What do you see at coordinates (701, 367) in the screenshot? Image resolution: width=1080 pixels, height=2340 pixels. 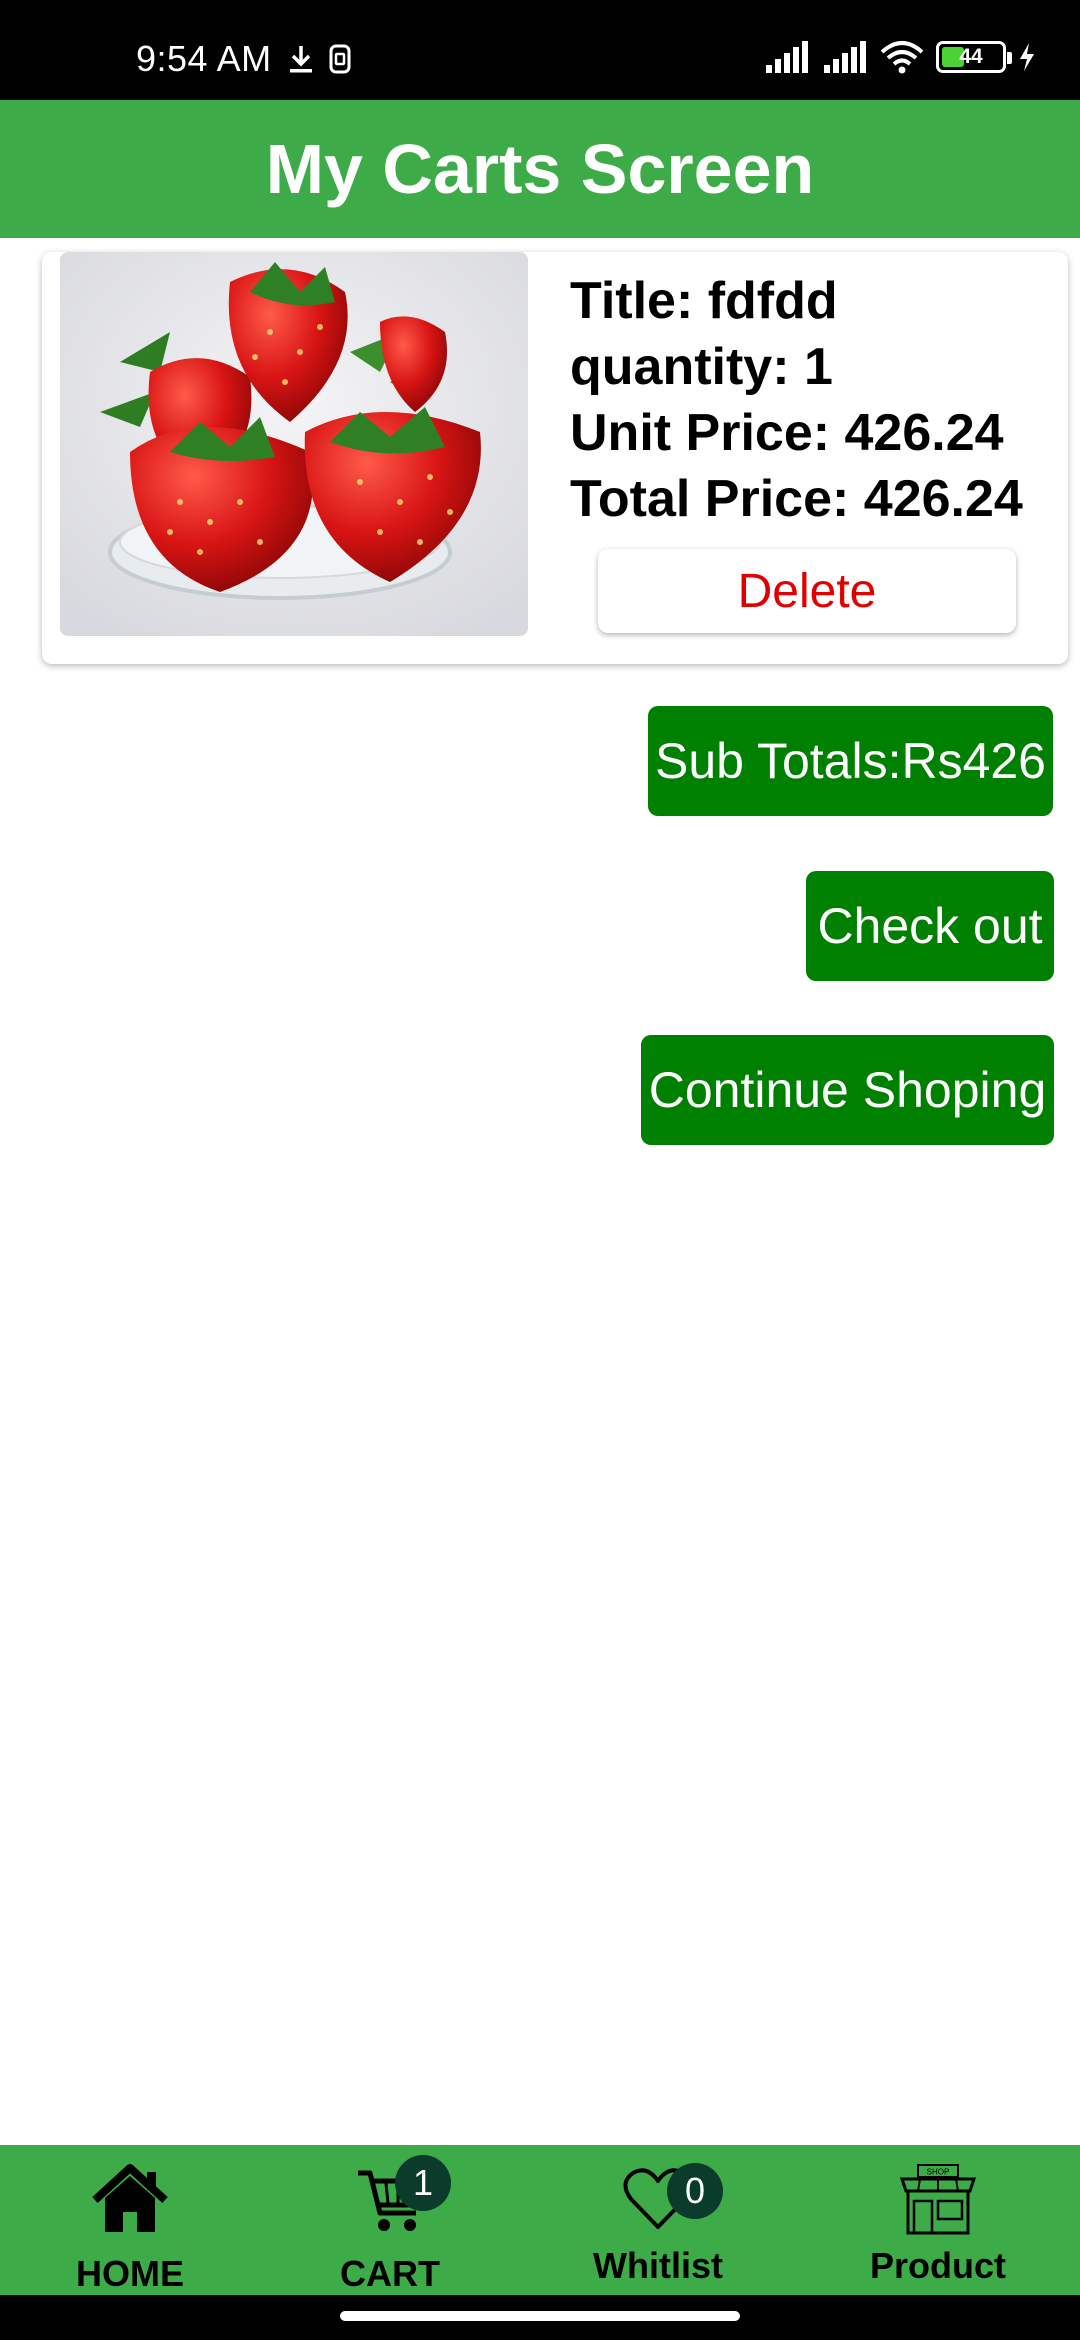 I see `item-quantity: quantity: 1` at bounding box center [701, 367].